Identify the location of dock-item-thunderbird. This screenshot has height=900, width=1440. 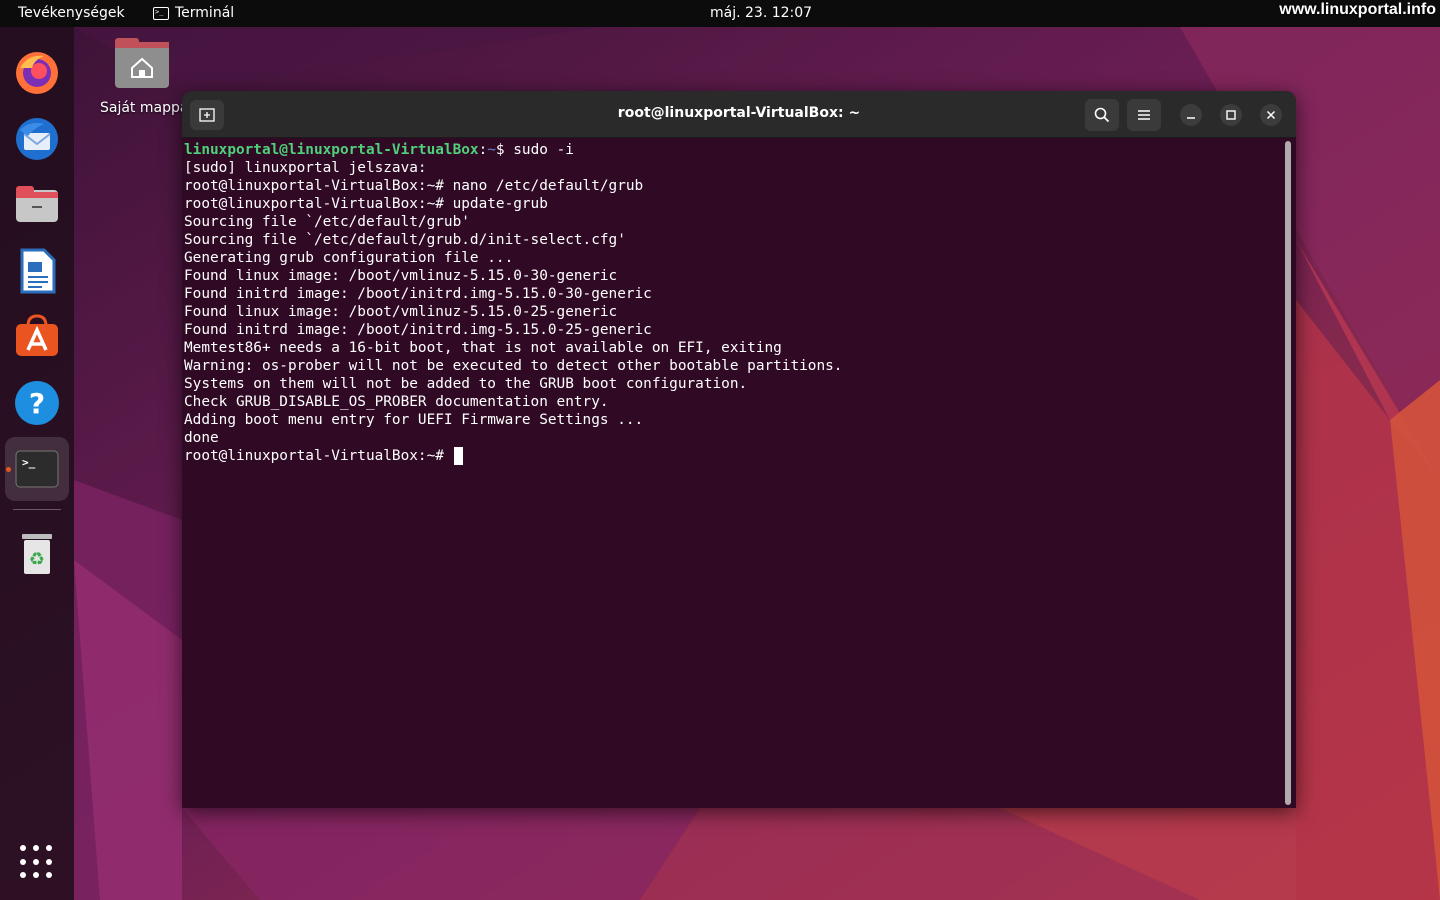
(37, 139).